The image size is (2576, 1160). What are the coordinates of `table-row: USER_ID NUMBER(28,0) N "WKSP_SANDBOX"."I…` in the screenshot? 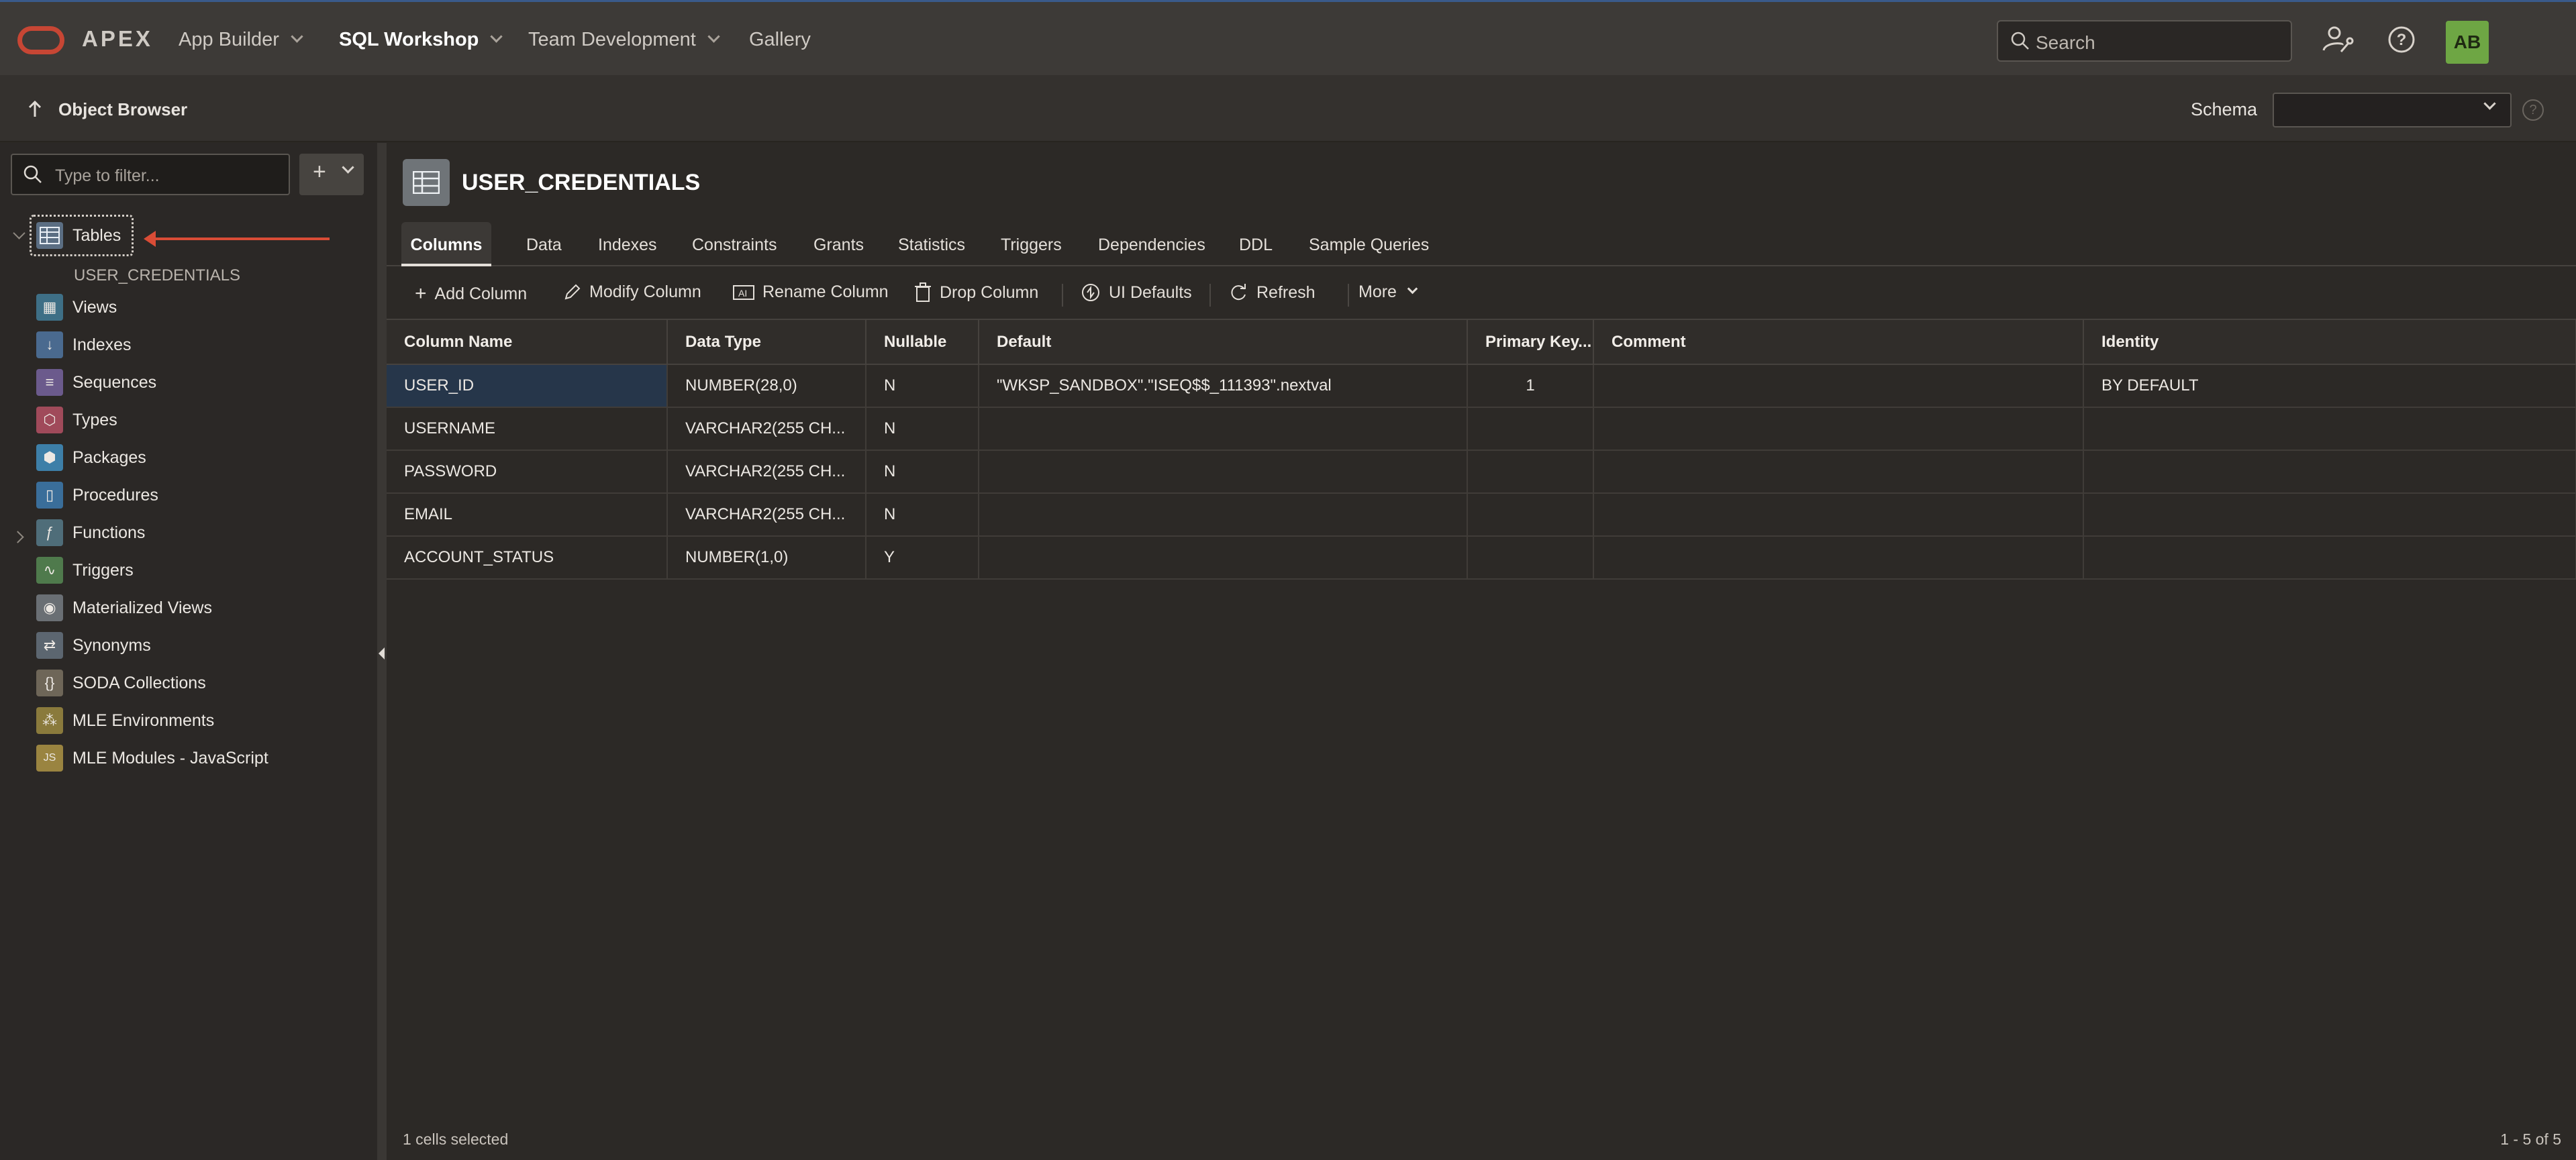 It's located at (1481, 386).